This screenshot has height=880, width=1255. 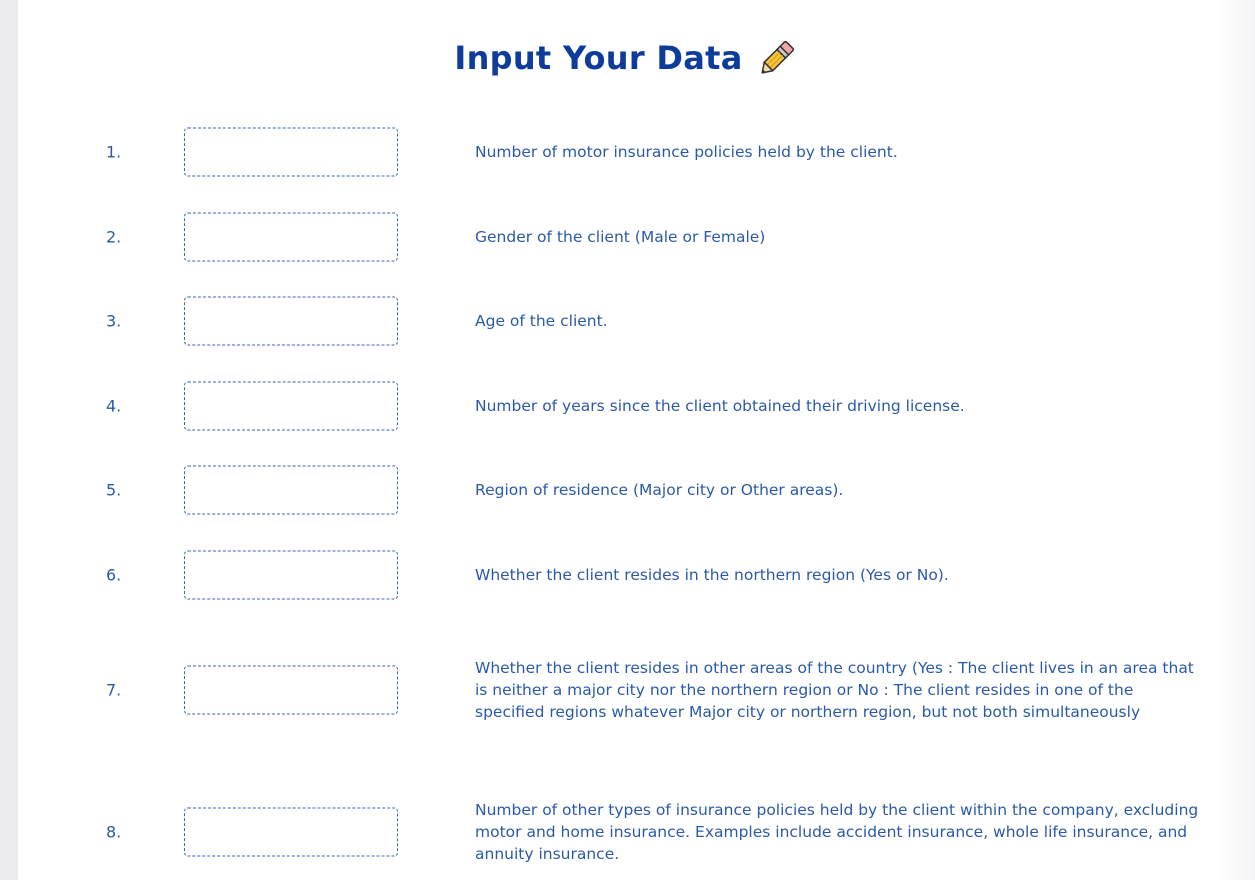 What do you see at coordinates (114, 575) in the screenshot?
I see `field-number: 6.` at bounding box center [114, 575].